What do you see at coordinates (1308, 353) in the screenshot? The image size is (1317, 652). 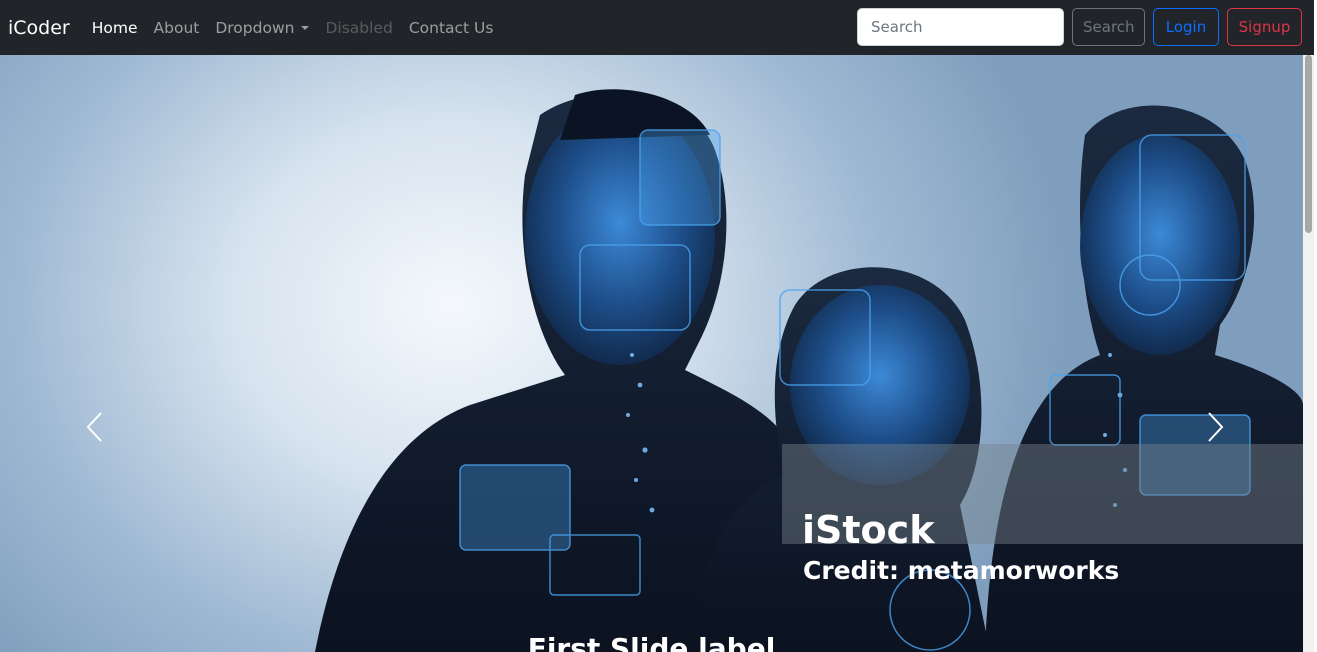 I see `page-scrollbar` at bounding box center [1308, 353].